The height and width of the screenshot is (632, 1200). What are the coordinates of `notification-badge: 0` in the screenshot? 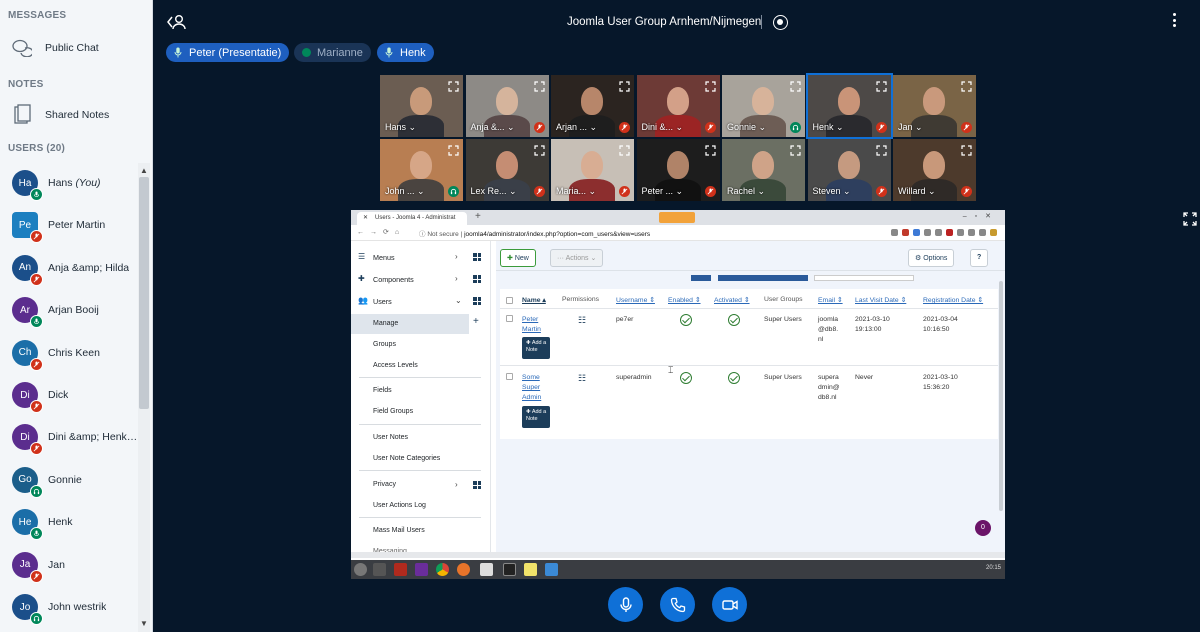 It's located at (983, 528).